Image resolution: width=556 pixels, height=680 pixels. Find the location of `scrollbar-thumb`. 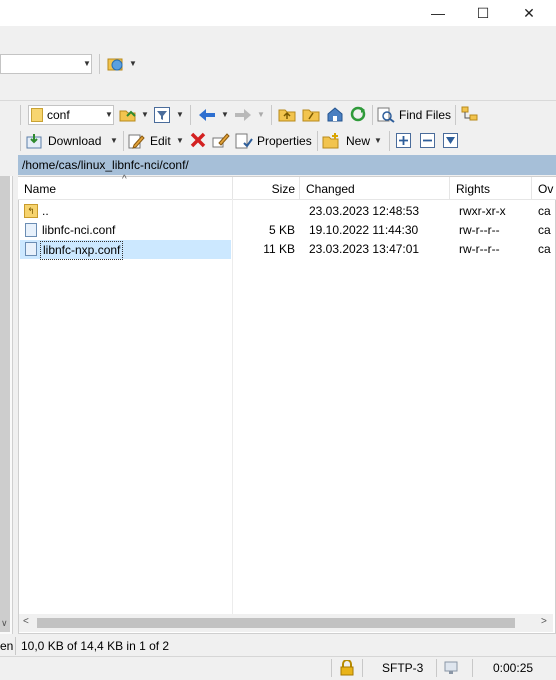

scrollbar-thumb is located at coordinates (276, 623).